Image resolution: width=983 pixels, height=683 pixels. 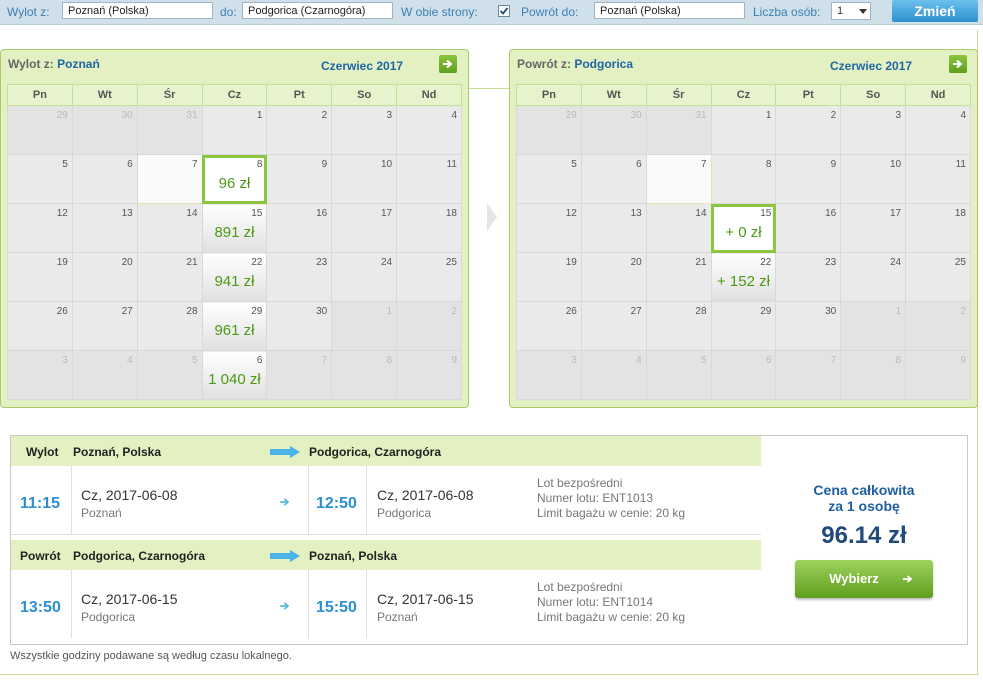 I want to click on calendar-week-row: 5 6 7 8 96 zł 9 10 11, so click(x=234, y=179).